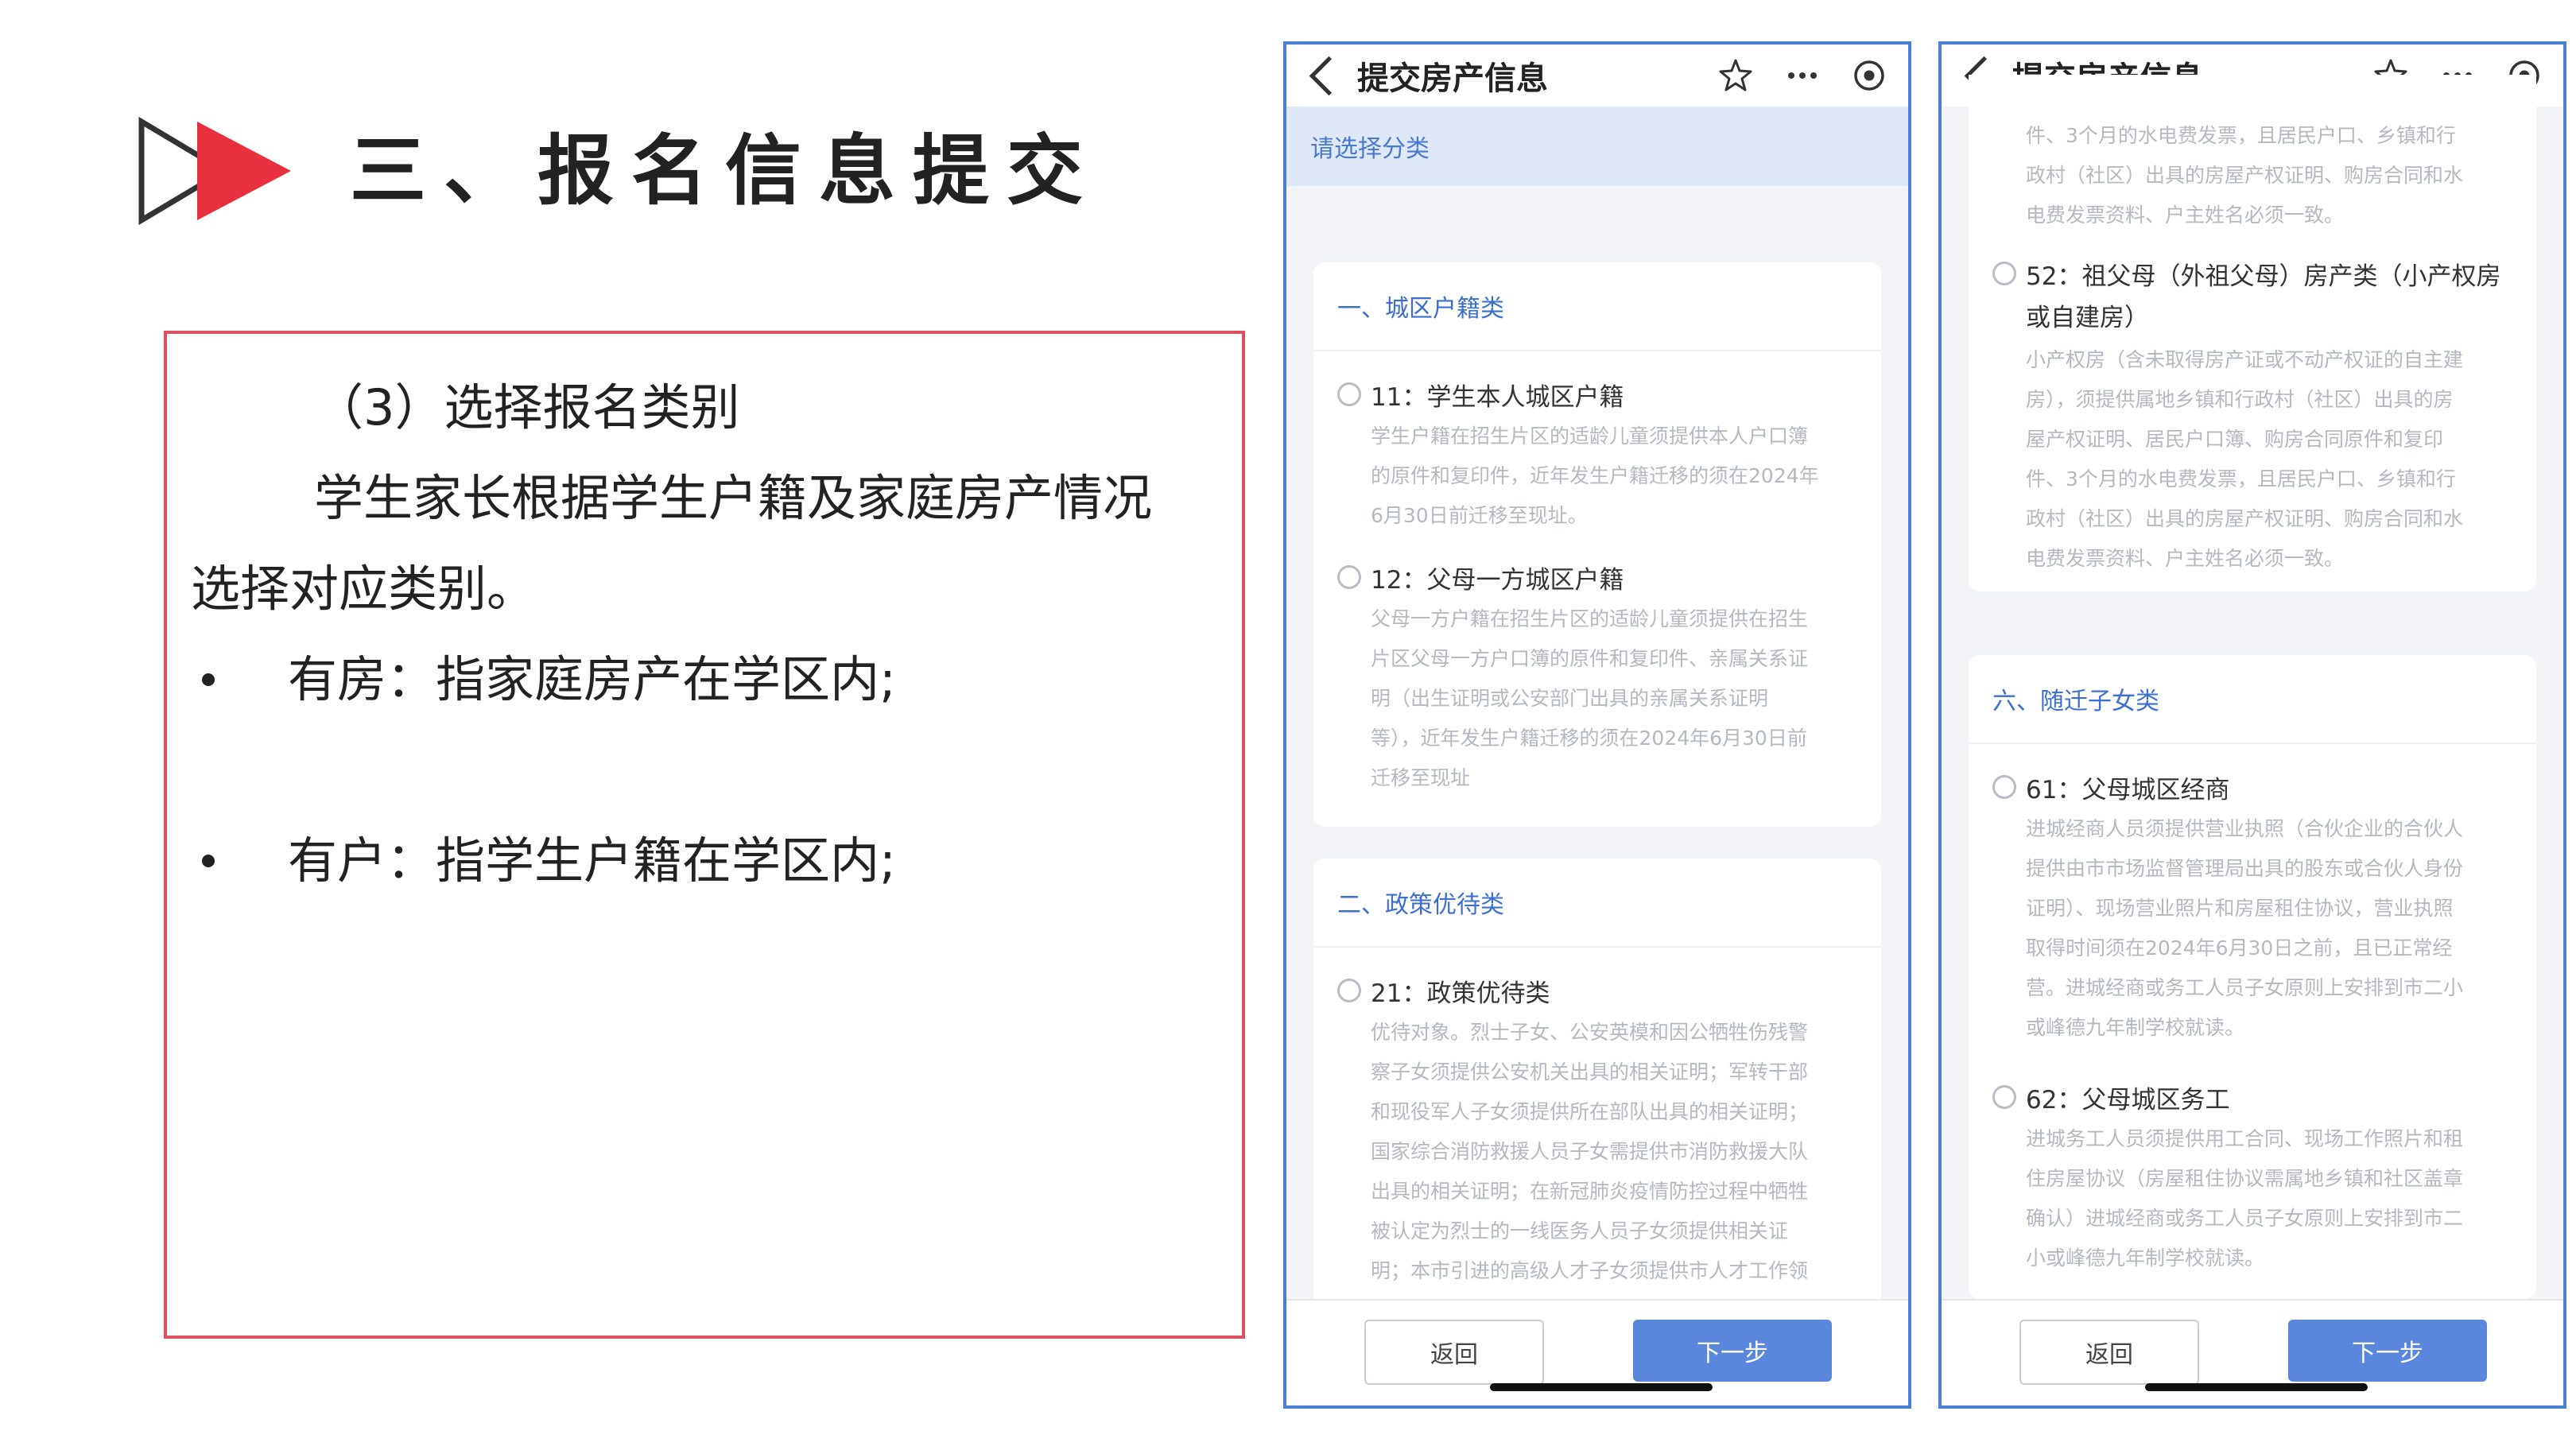 Image resolution: width=2576 pixels, height=1450 pixels. I want to click on option-title: 12：父母一方城区户籍, so click(1497, 580).